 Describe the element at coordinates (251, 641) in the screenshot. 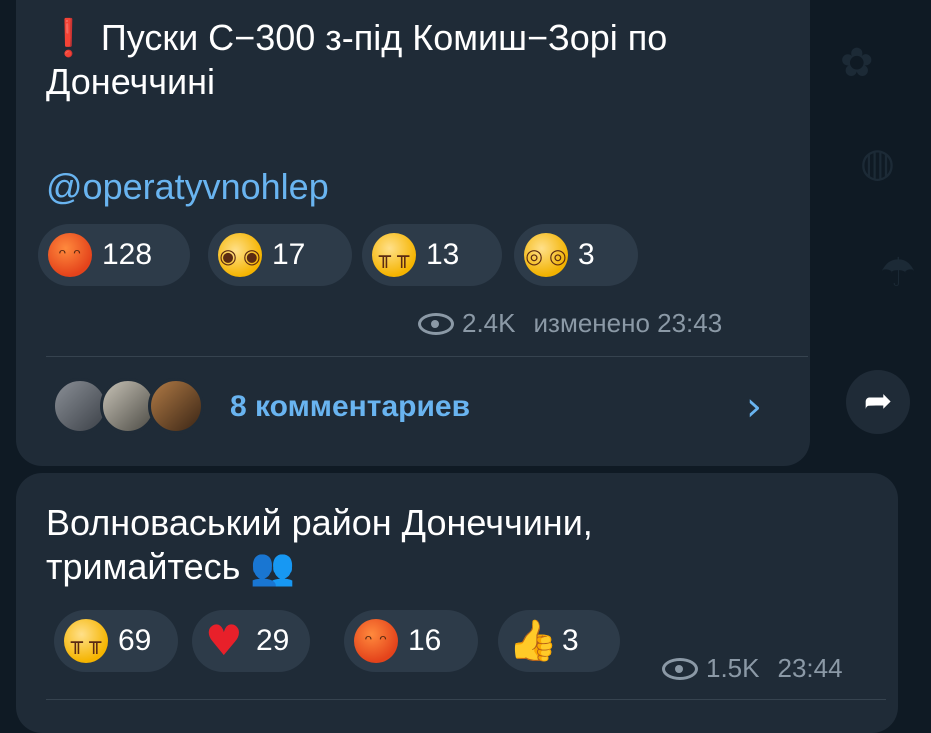

I see `reaction-heart: ♥ 29` at that location.